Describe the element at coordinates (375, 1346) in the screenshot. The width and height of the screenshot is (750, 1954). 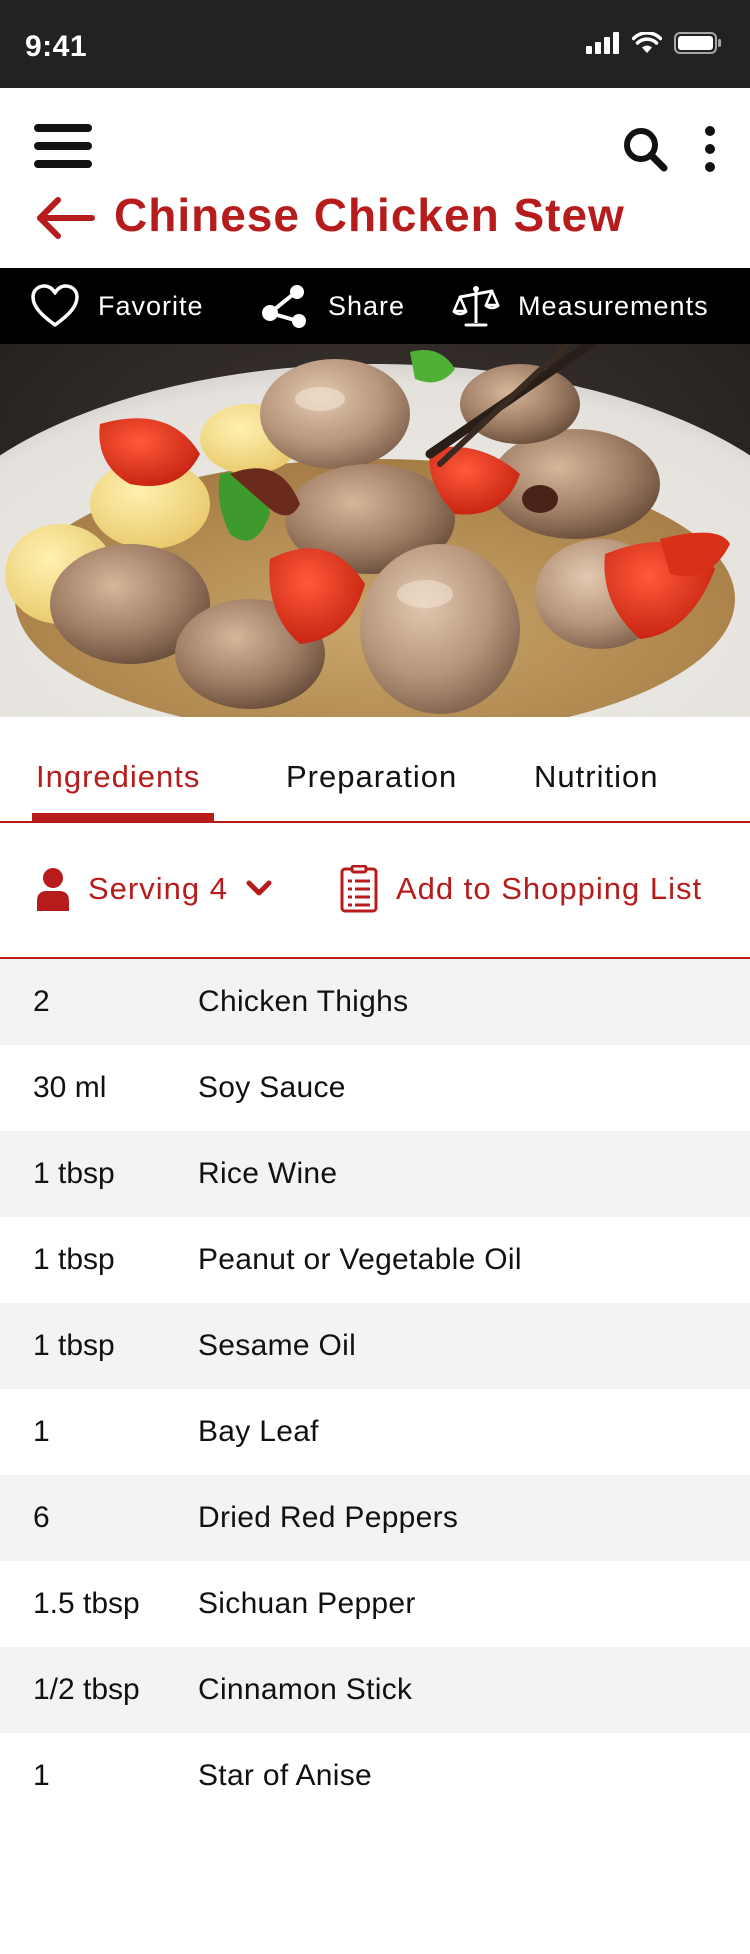
I see `ingredient-row: 1 tbsp Sesame Oil` at that location.